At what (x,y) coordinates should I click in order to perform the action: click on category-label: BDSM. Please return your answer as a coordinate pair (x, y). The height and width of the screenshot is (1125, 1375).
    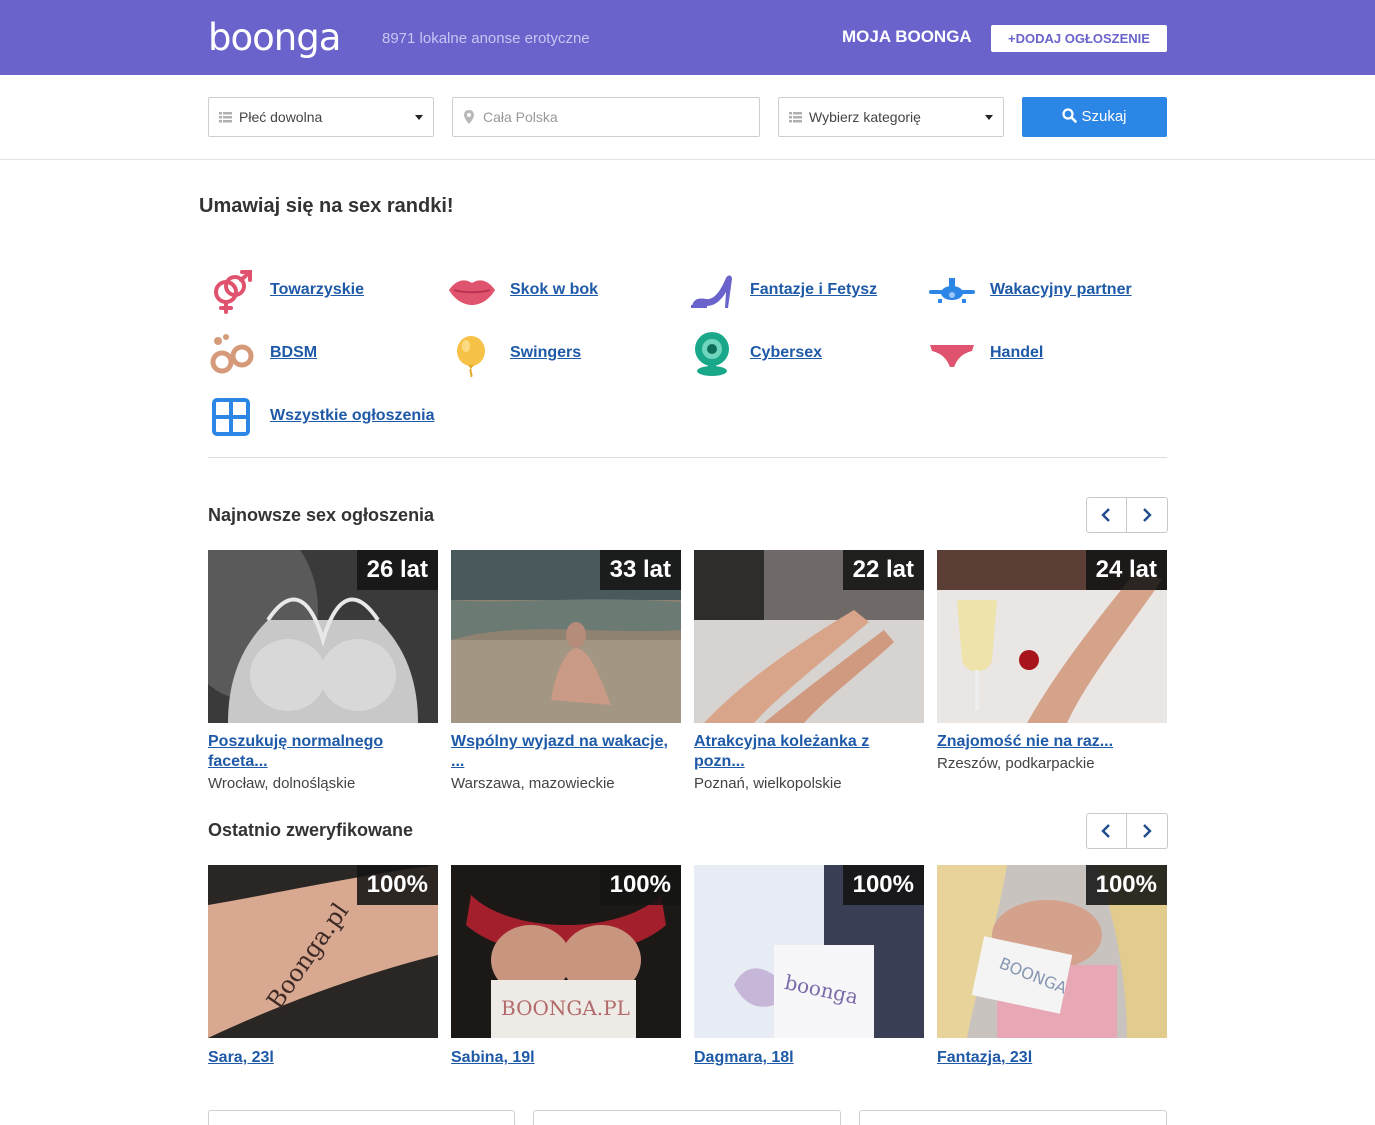
    Looking at the image, I should click on (294, 352).